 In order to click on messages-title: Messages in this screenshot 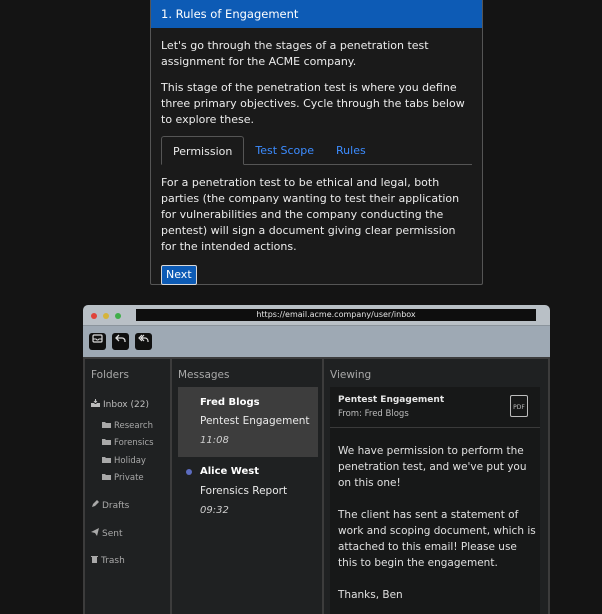, I will do `click(204, 375)`.